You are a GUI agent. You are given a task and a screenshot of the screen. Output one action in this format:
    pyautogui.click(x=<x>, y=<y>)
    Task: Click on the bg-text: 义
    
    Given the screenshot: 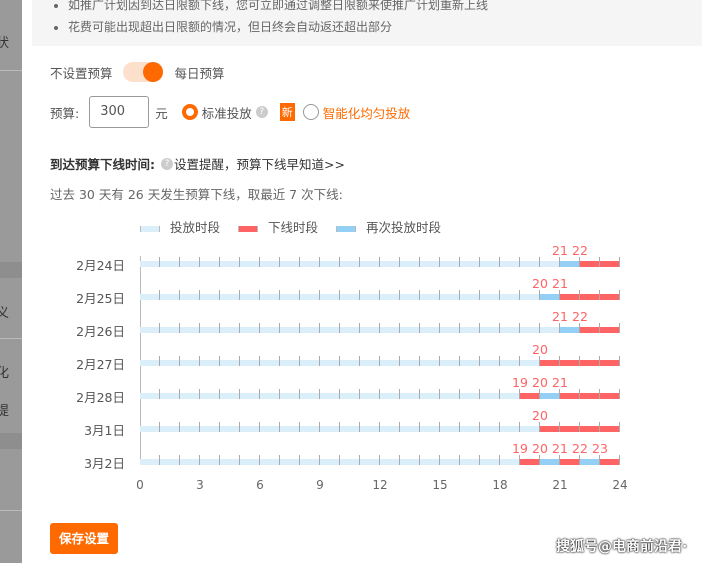 What is the action you would take?
    pyautogui.click(x=5, y=313)
    